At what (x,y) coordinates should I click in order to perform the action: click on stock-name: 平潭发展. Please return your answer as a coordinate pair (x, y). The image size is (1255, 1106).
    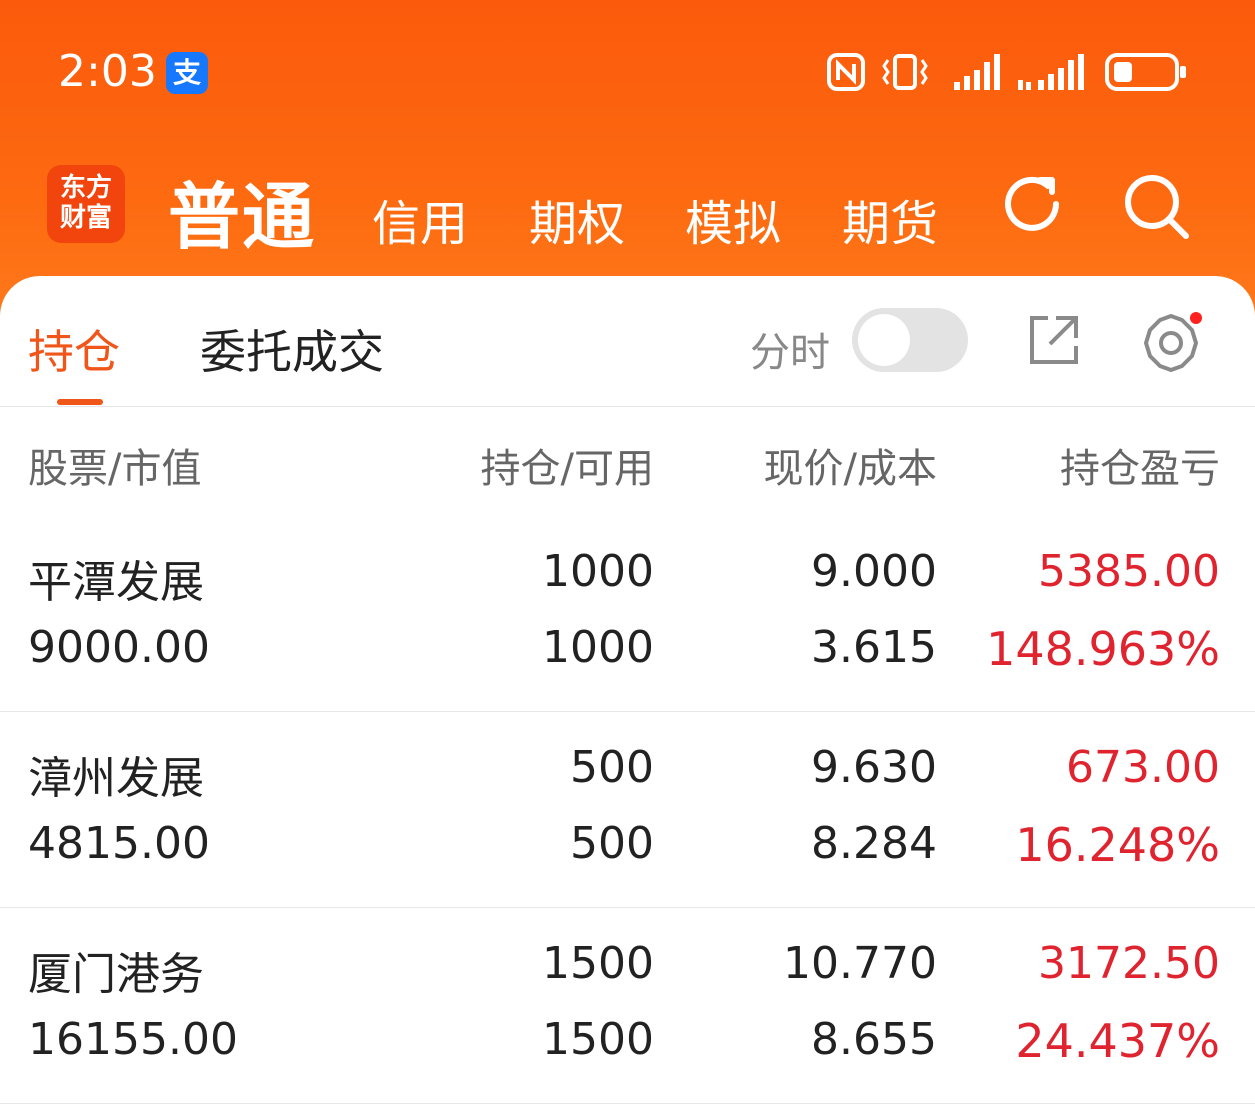
    Looking at the image, I should click on (116, 582).